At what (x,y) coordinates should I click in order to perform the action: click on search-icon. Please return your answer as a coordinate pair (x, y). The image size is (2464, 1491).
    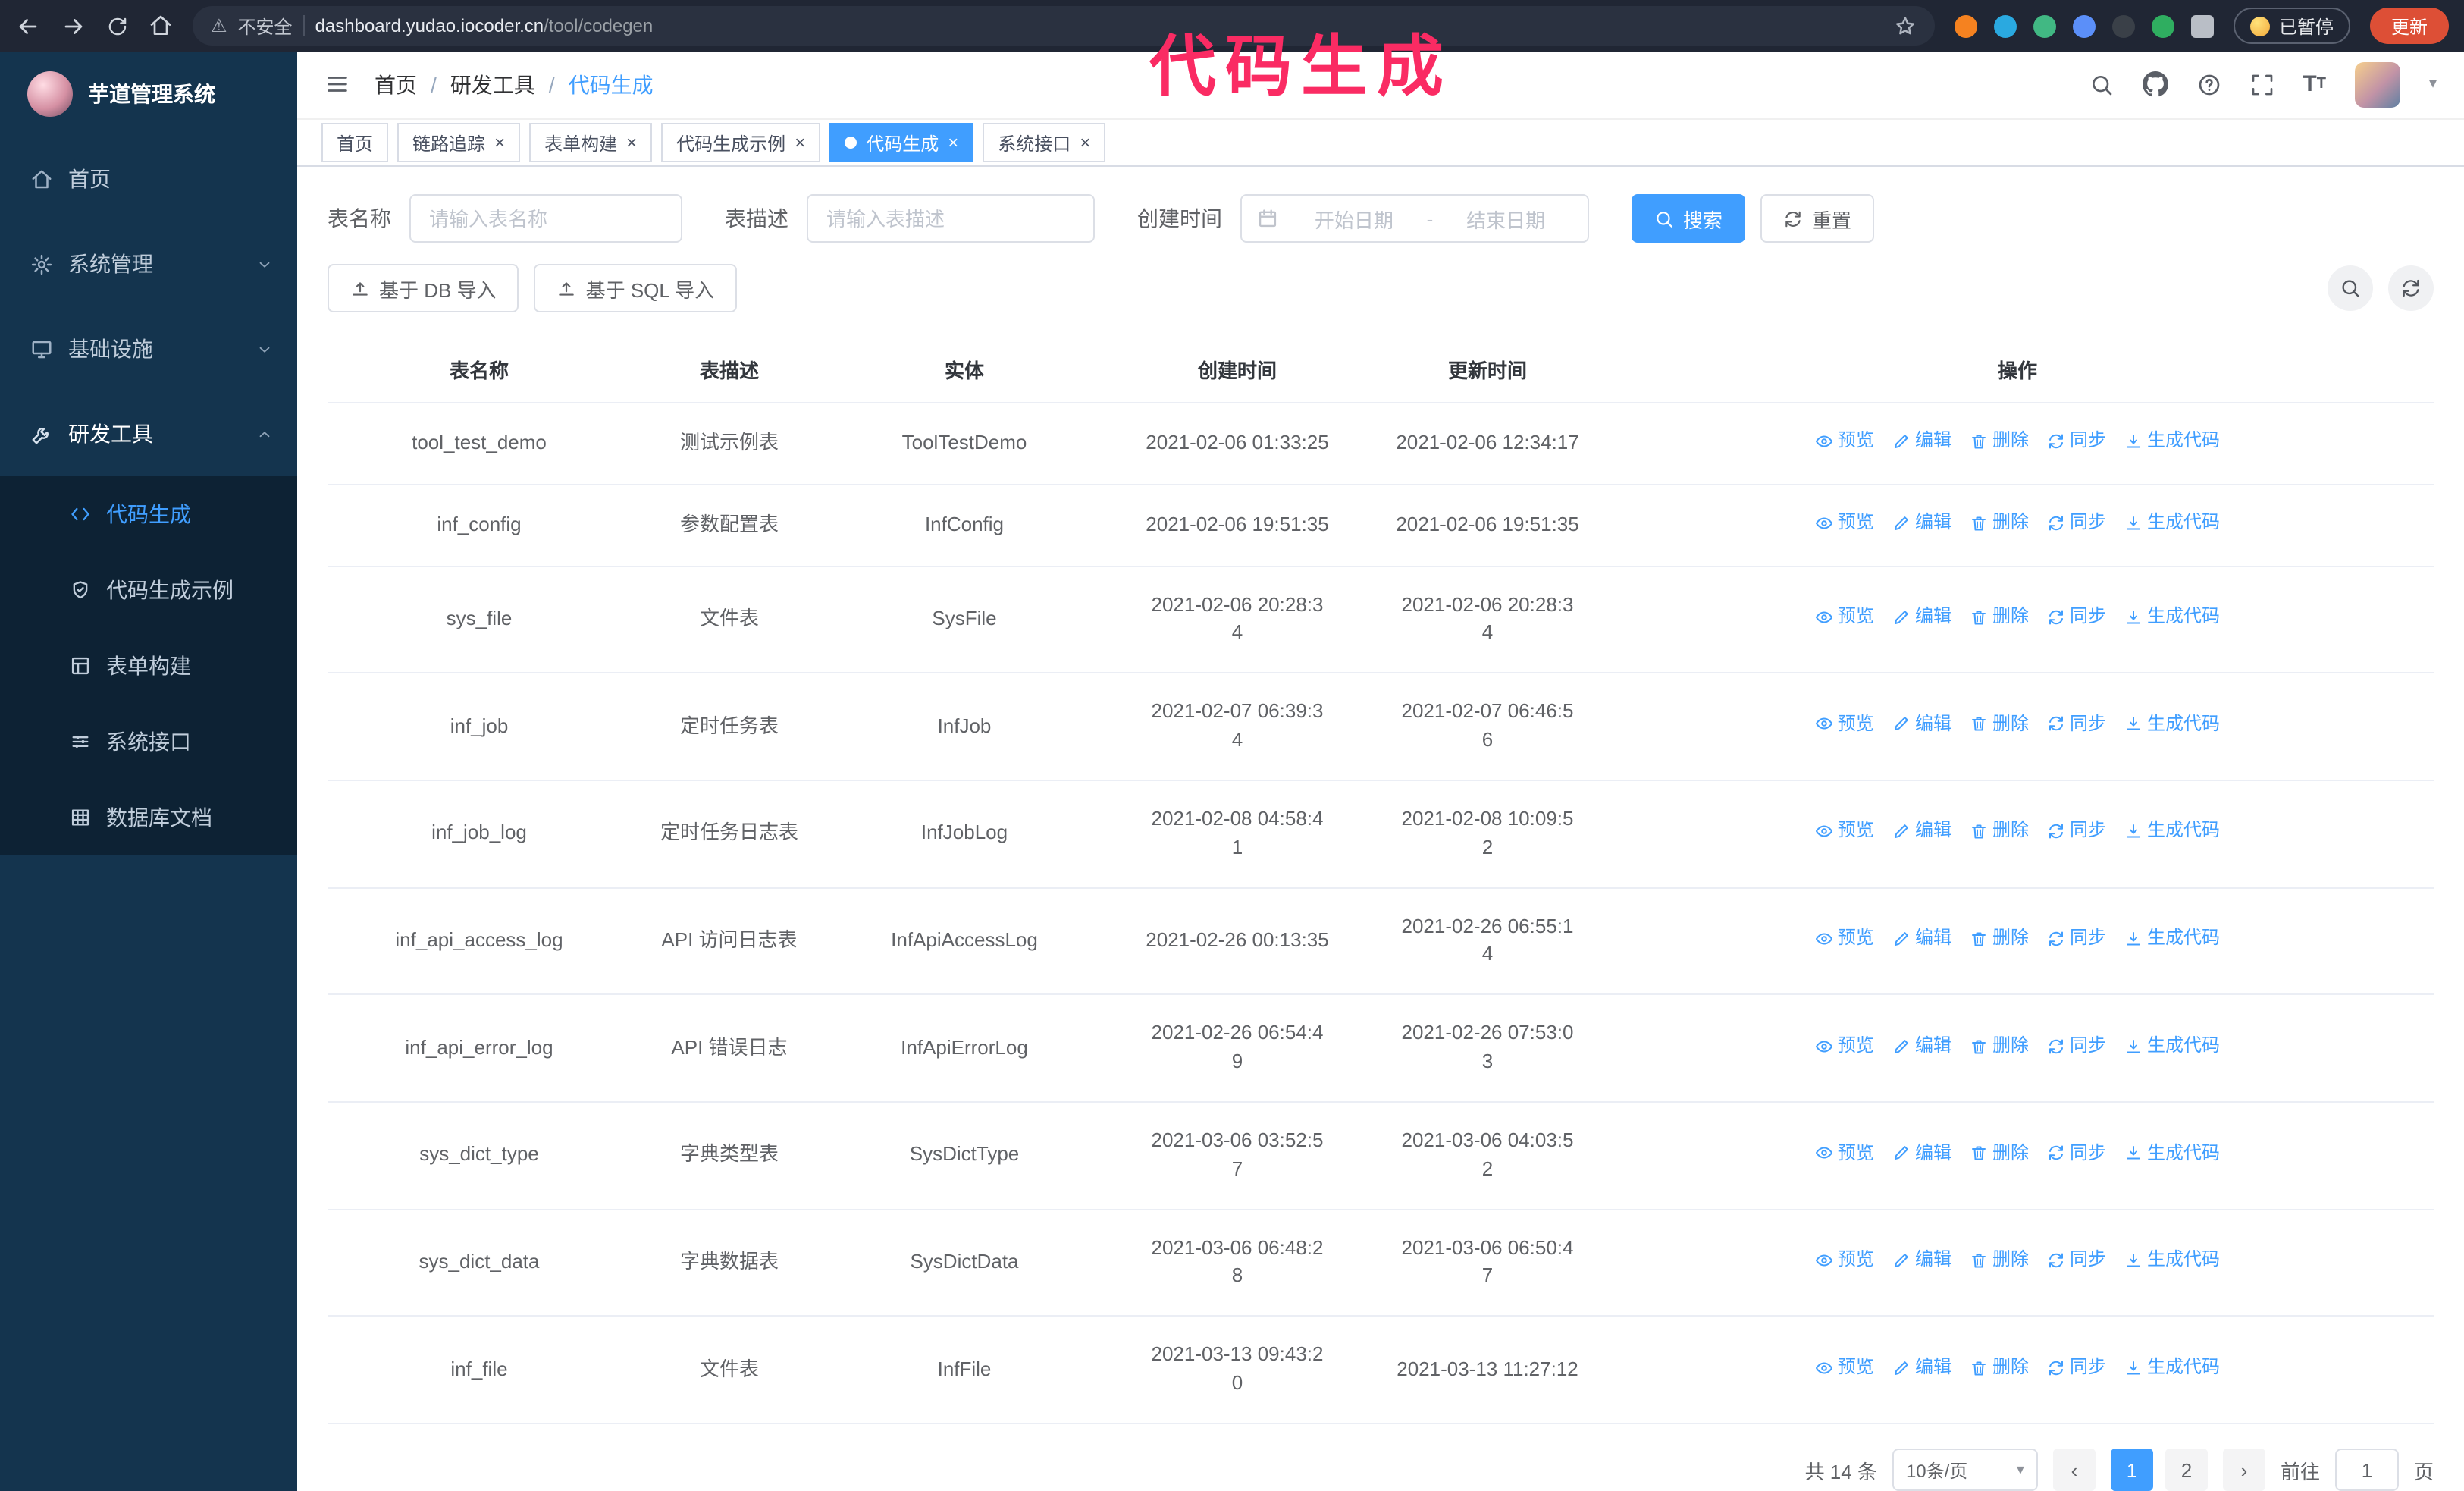
    Looking at the image, I should click on (2101, 85).